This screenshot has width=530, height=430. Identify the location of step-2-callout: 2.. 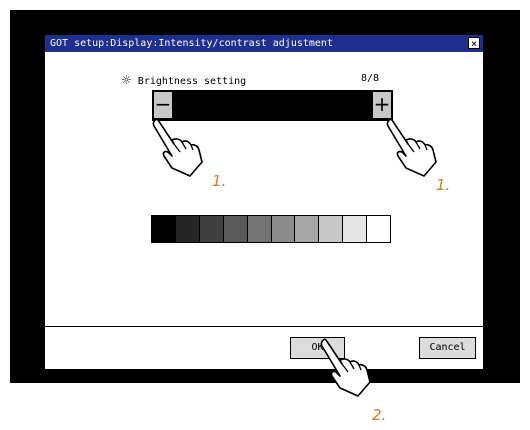
(379, 415).